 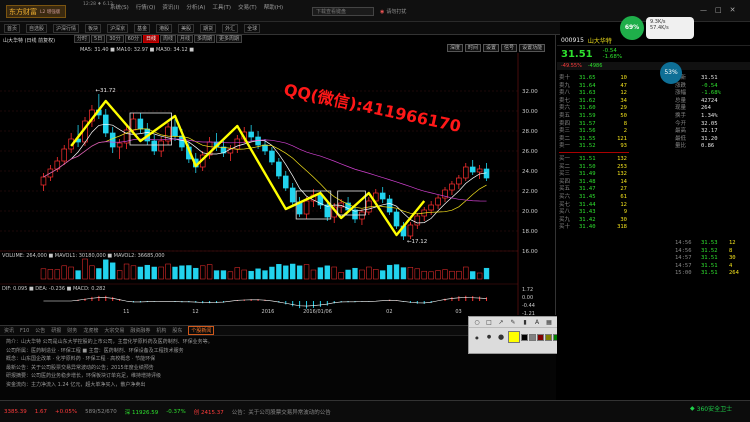 What do you see at coordinates (549, 322) in the screenshot?
I see `mosaic-tool-icon: ▦` at bounding box center [549, 322].